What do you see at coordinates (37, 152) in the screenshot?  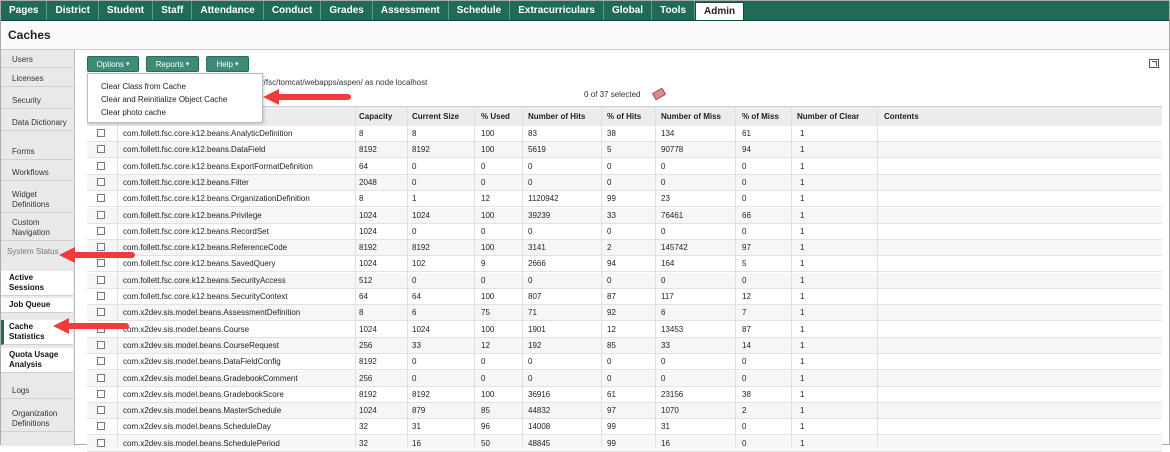 I see `sidebar-item-forms: Forms` at bounding box center [37, 152].